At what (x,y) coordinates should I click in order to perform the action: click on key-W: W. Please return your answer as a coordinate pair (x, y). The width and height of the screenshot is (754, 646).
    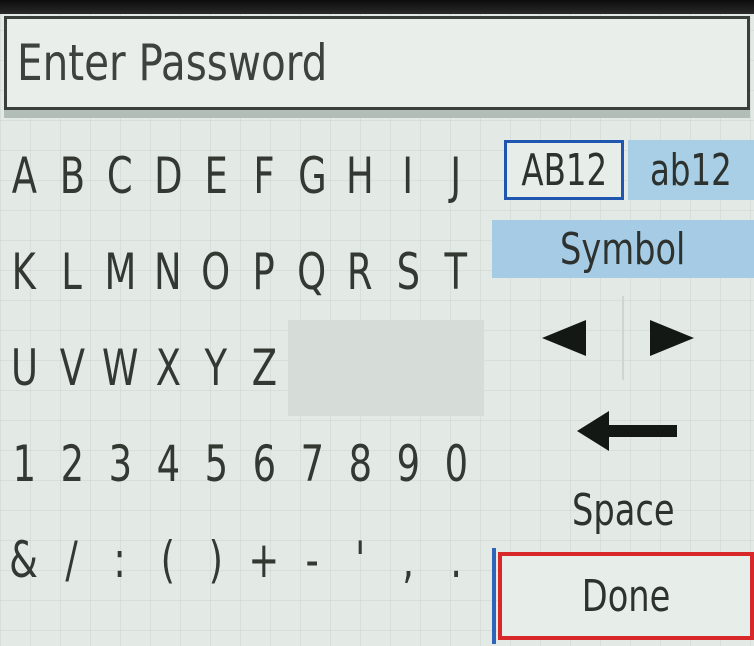
    Looking at the image, I should click on (120, 368).